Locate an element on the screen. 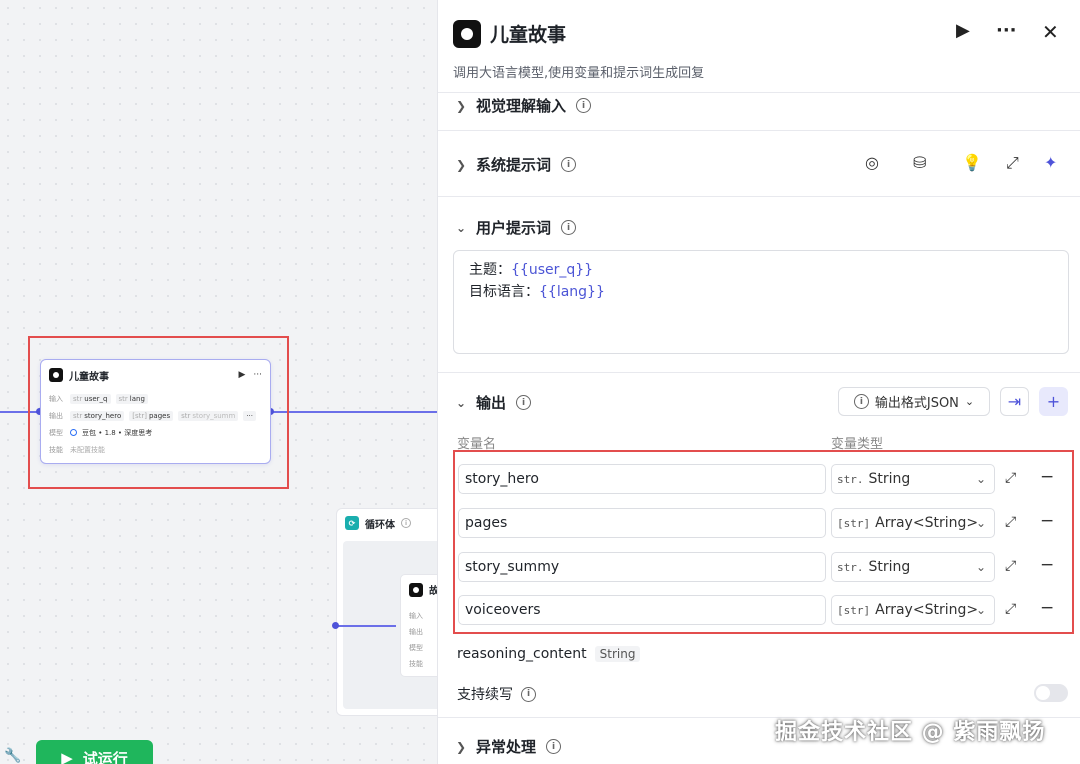  loop-icon: ⟳ is located at coordinates (352, 523).